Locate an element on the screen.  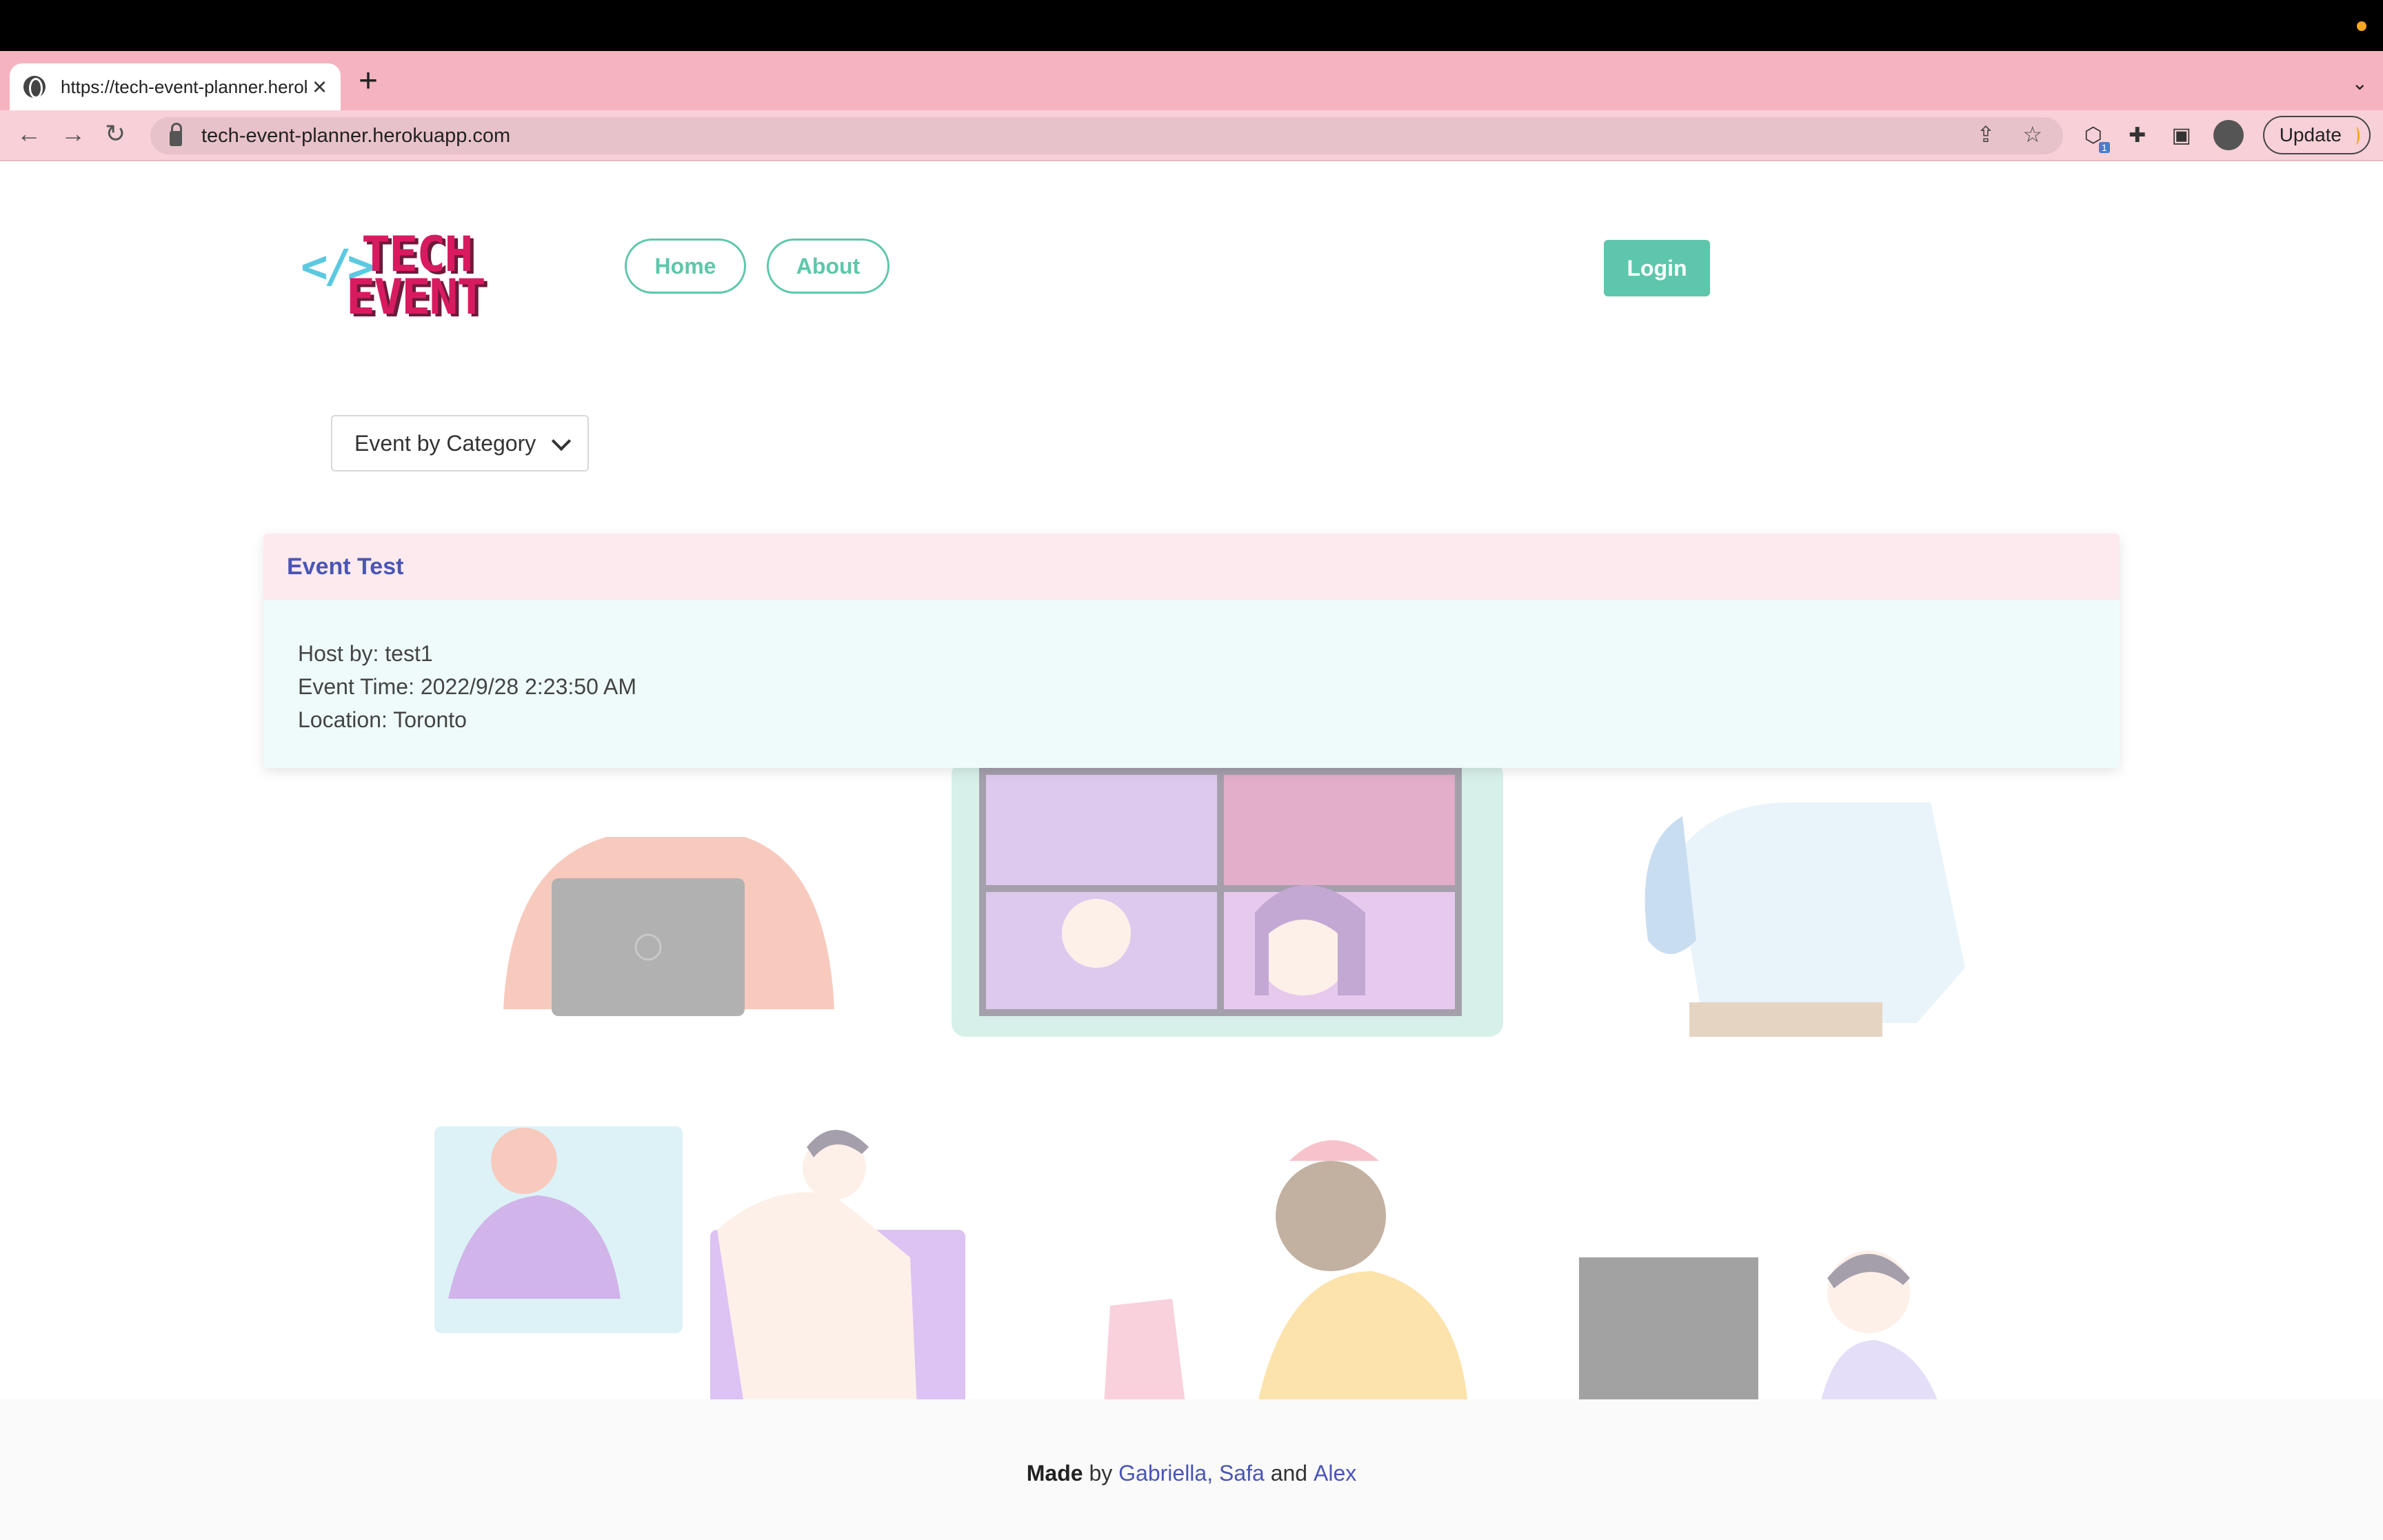
author-link-alex: Alex is located at coordinates (1335, 1474).